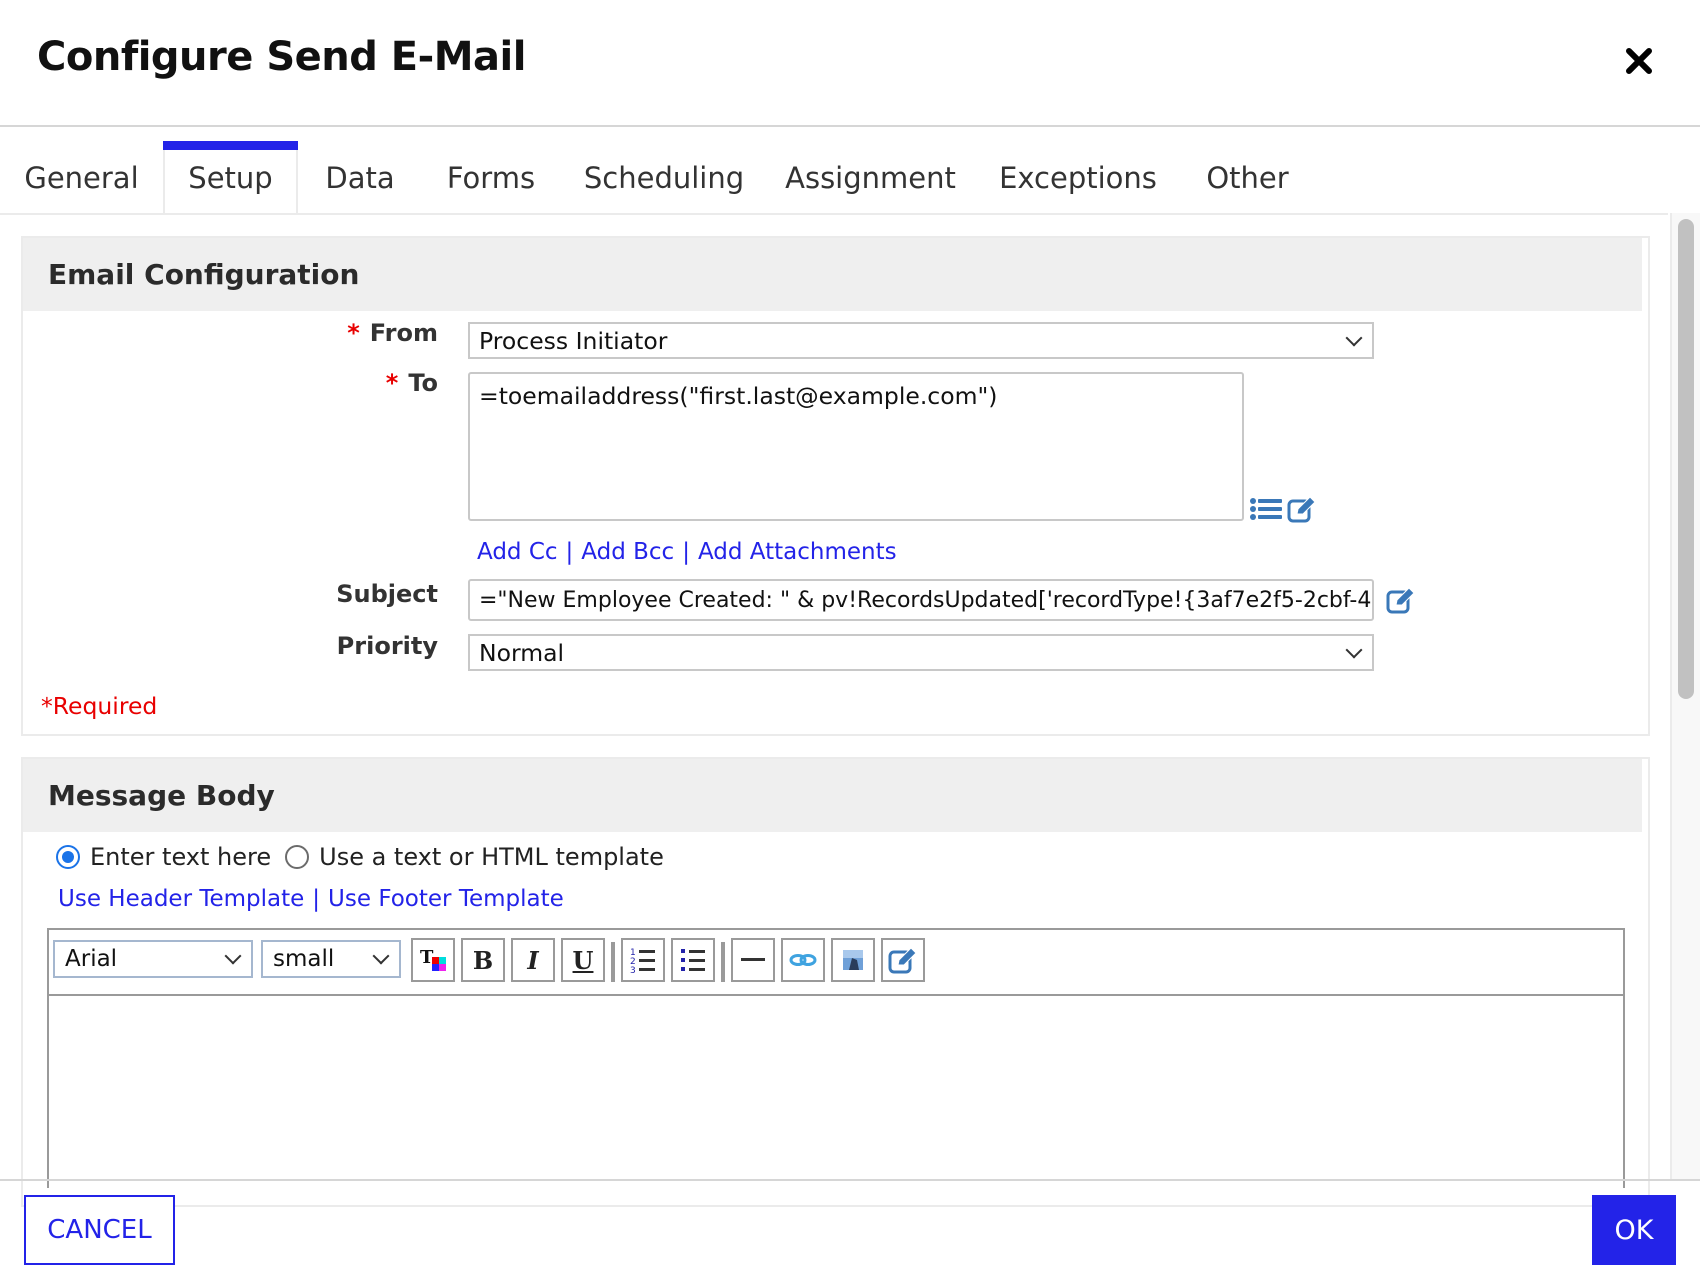 The width and height of the screenshot is (1700, 1278). Describe the element at coordinates (297, 857) in the screenshot. I see `radio-use-template` at that location.